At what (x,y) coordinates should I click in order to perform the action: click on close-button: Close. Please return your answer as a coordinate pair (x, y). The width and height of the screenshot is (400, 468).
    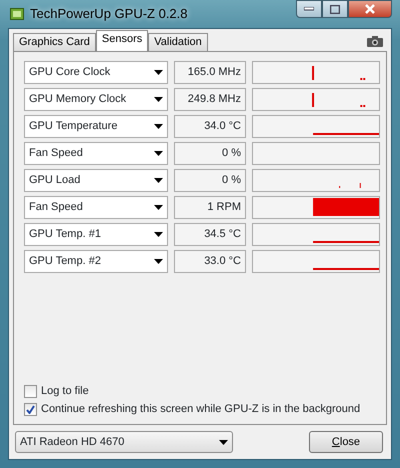
    Looking at the image, I should click on (346, 442).